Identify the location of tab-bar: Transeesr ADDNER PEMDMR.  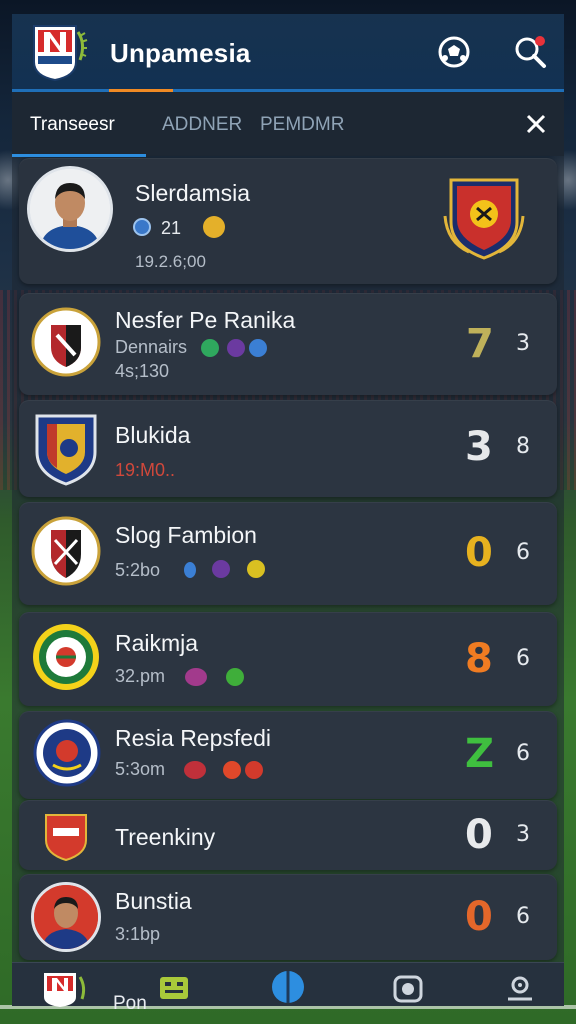
(288, 124).